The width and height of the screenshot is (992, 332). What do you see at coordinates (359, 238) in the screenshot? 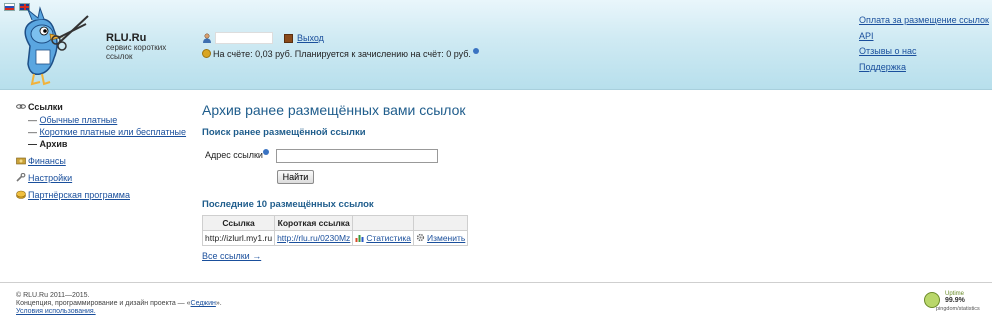
I see `bar-chart-icon` at bounding box center [359, 238].